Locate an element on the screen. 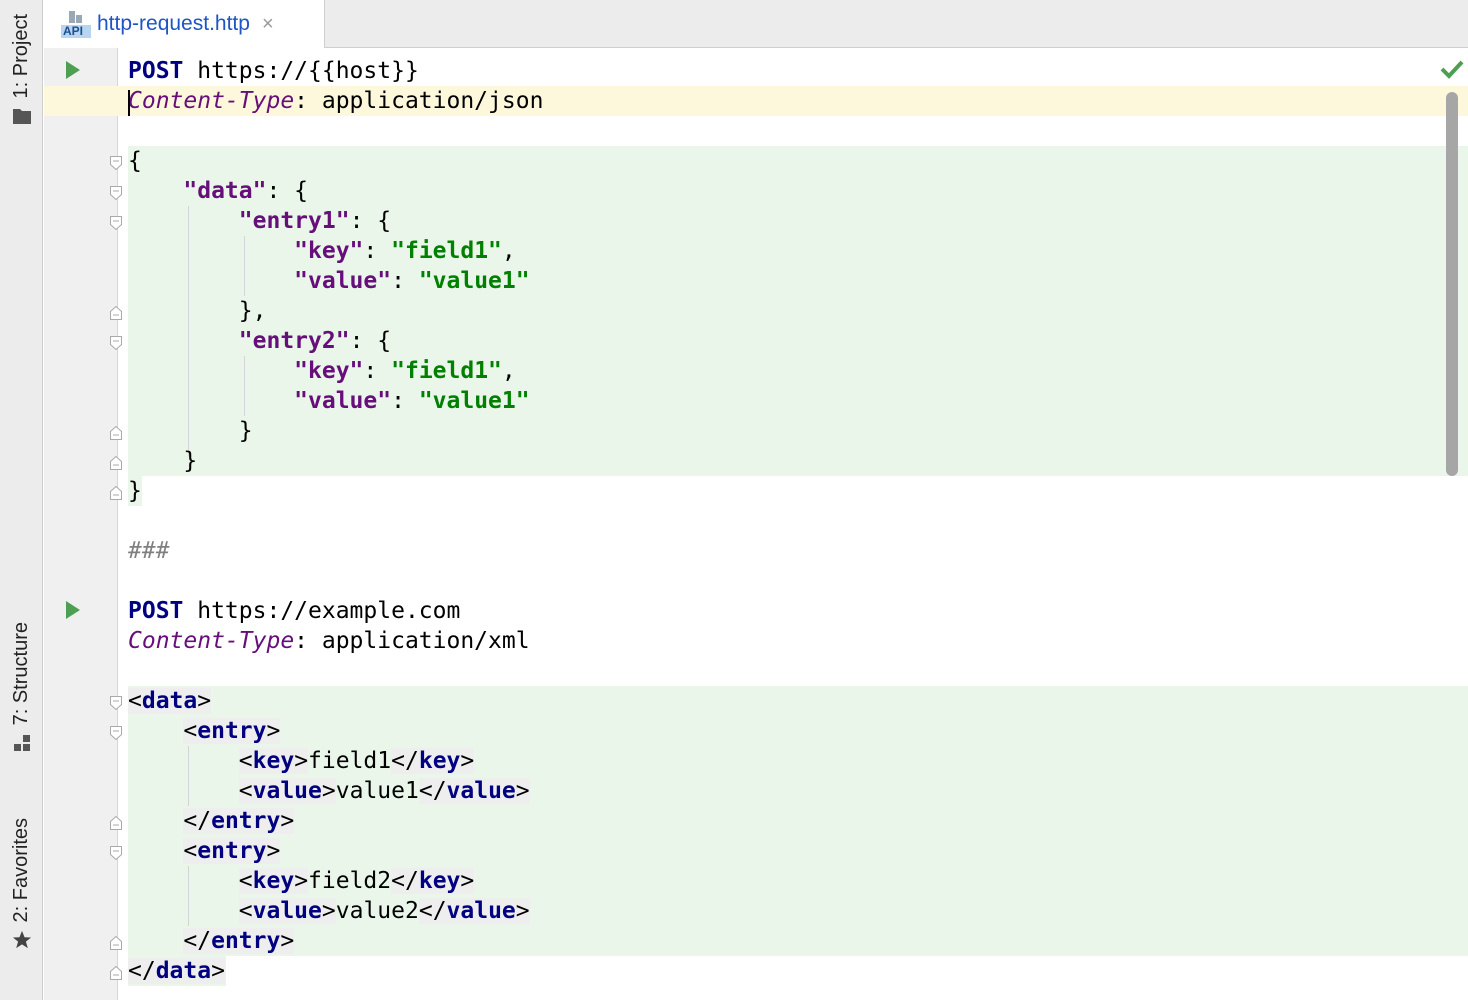  code-line-23: <entry> is located at coordinates (232, 731).